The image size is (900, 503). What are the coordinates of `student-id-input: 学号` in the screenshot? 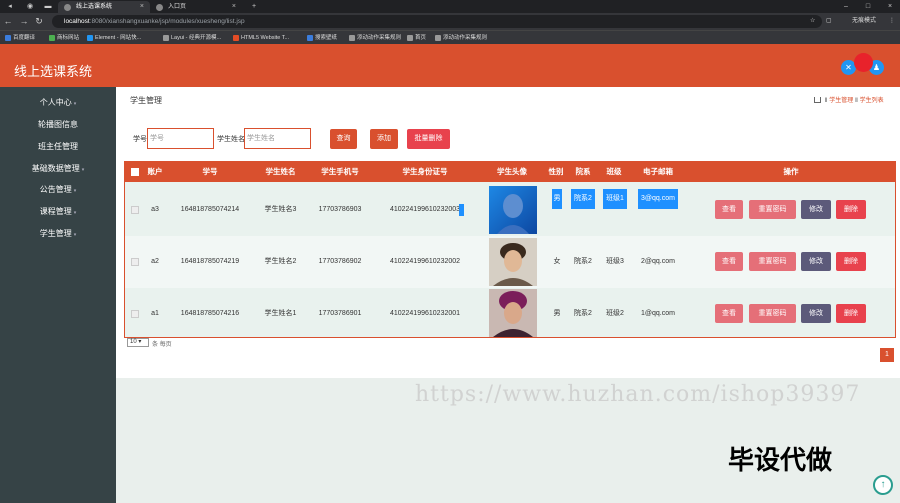 It's located at (180, 138).